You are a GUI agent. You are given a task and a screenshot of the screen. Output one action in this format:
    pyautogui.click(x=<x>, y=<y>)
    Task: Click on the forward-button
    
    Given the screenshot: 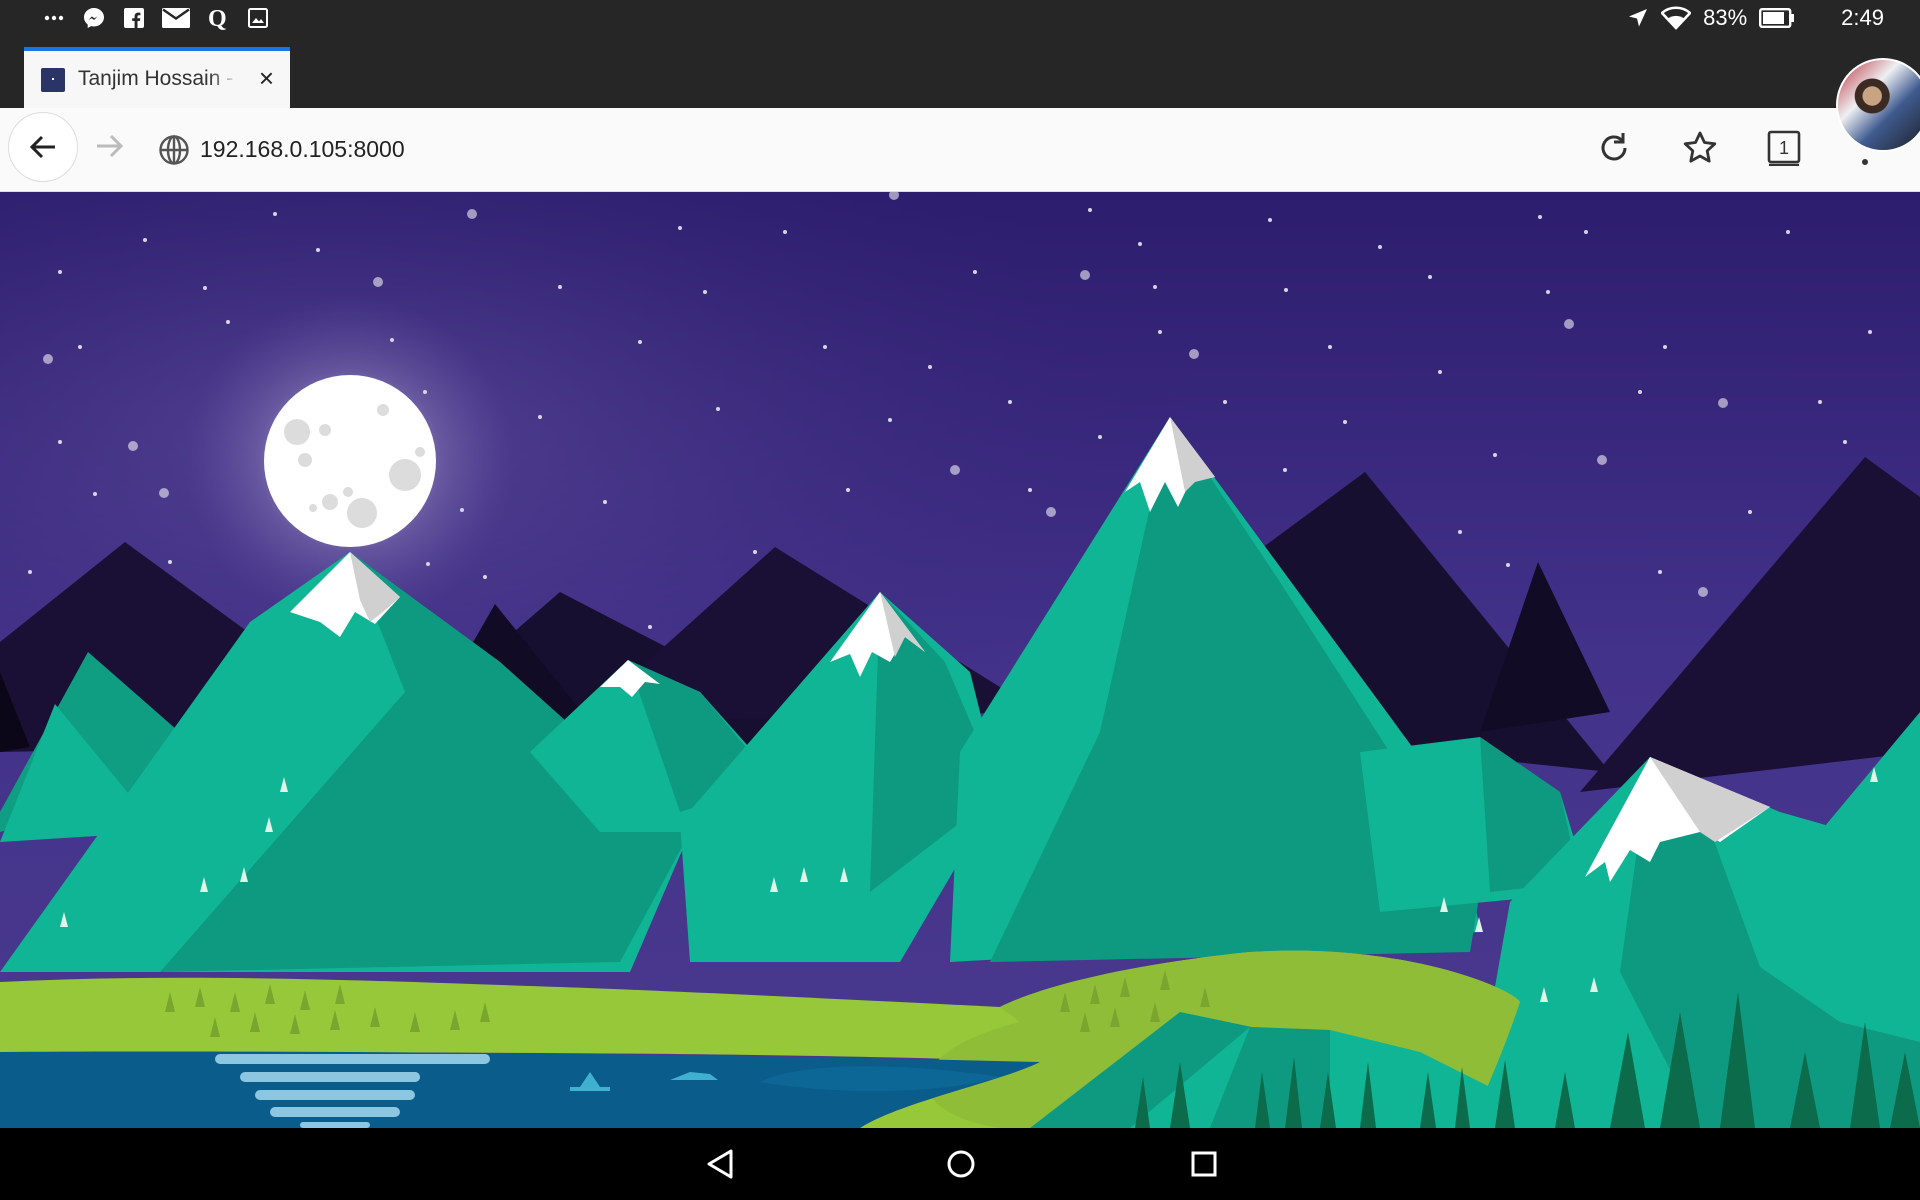 What is the action you would take?
    pyautogui.click(x=110, y=146)
    